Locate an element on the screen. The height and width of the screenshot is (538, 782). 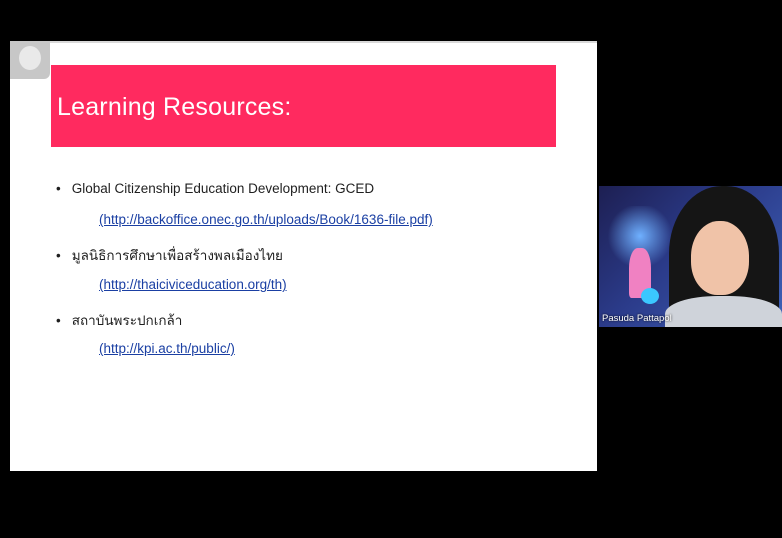
resource-link: (http://kpi.ac.th/public/) is located at coordinates (167, 348).